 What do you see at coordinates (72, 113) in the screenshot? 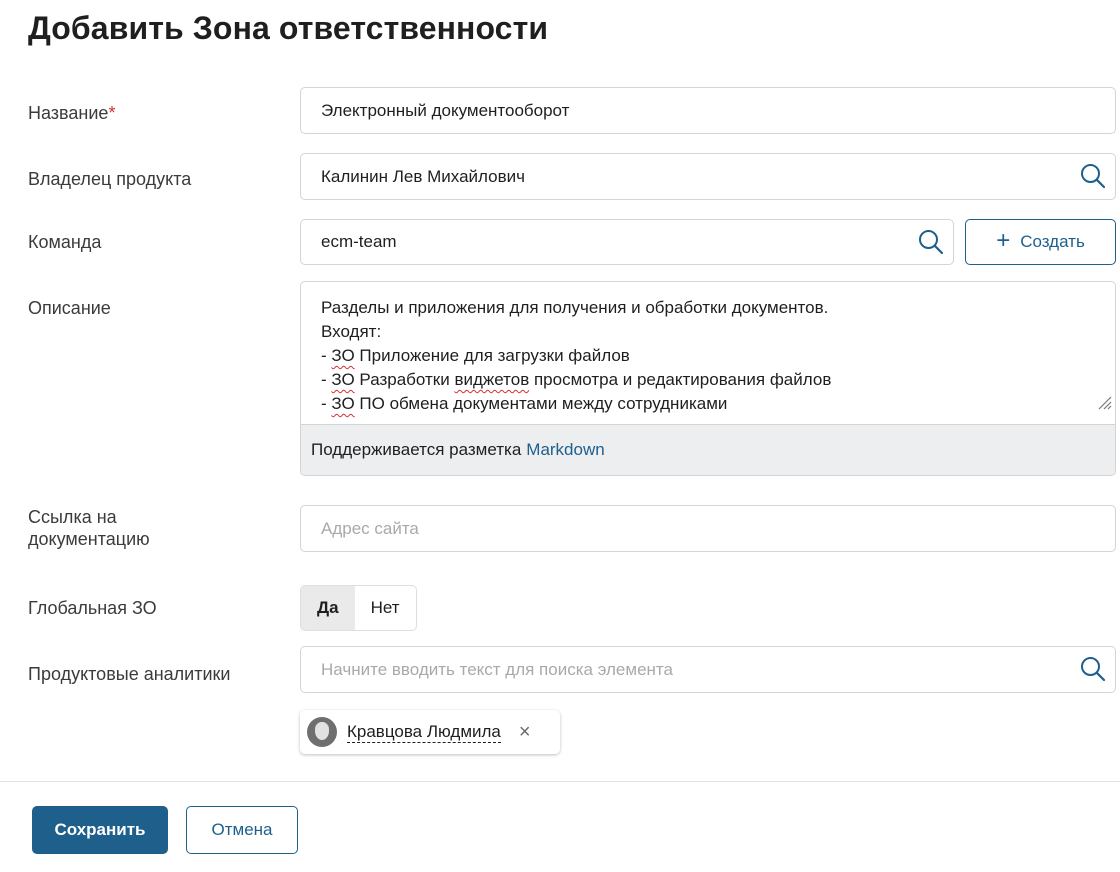
I see `name-label: Название*` at bounding box center [72, 113].